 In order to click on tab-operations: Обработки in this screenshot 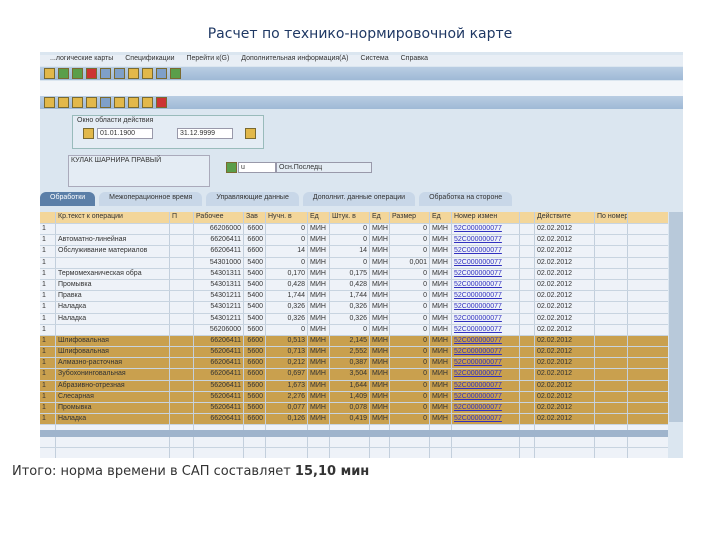, I will do `click(68, 199)`.